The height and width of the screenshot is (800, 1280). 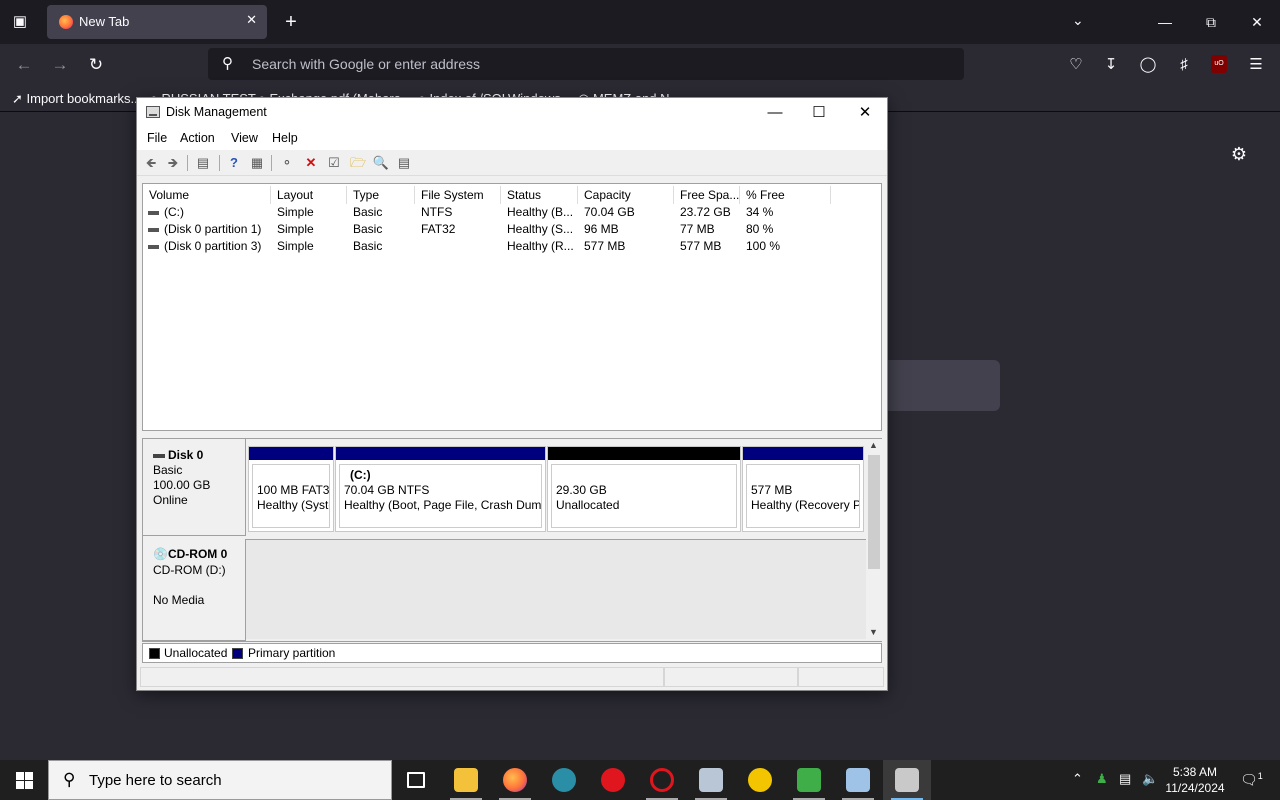 I want to click on partition-unallocated: 29.30 GB Unallocated, so click(x=644, y=489).